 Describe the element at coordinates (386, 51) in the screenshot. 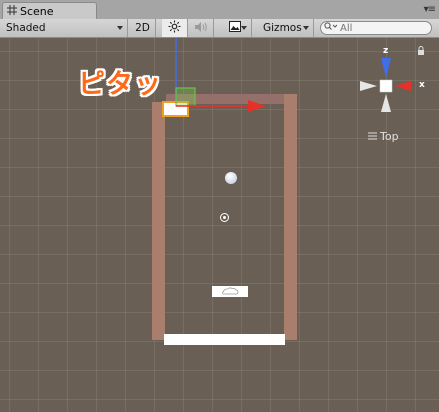

I see `axis-z-label: z` at that location.